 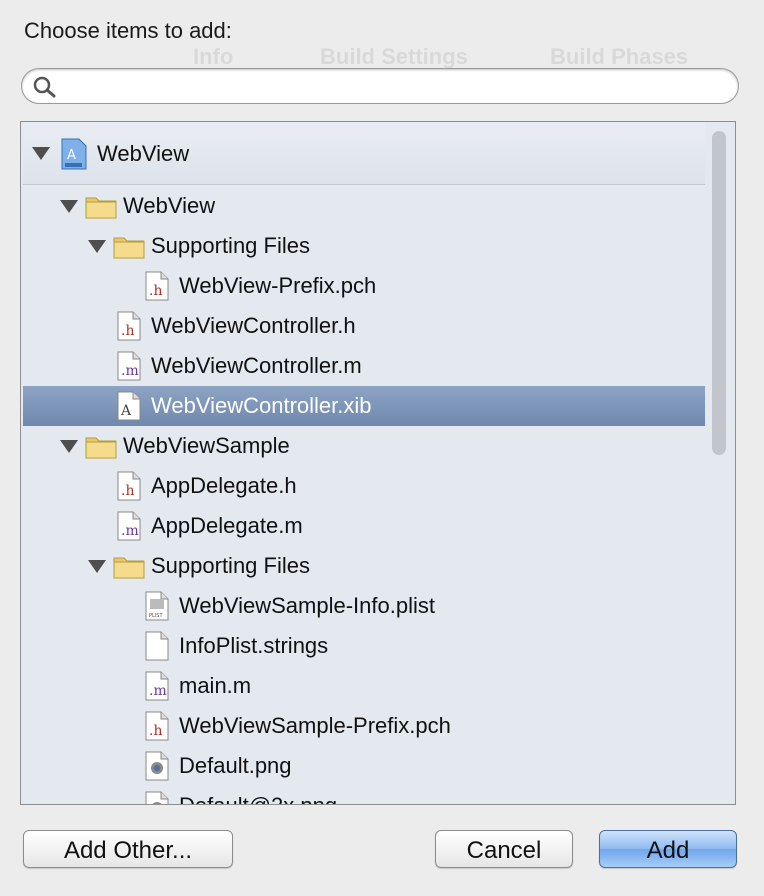 I want to click on background-tab-build-phases: Build Phases, so click(x=619, y=56).